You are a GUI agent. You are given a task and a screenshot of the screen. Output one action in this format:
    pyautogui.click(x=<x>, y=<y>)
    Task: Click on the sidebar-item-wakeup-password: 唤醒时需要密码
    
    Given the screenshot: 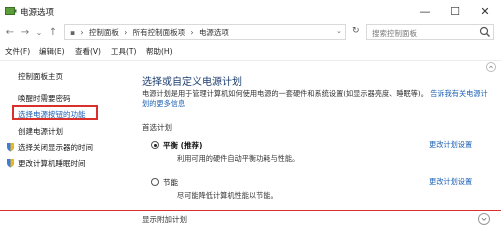 What is the action you would take?
    pyautogui.click(x=44, y=98)
    